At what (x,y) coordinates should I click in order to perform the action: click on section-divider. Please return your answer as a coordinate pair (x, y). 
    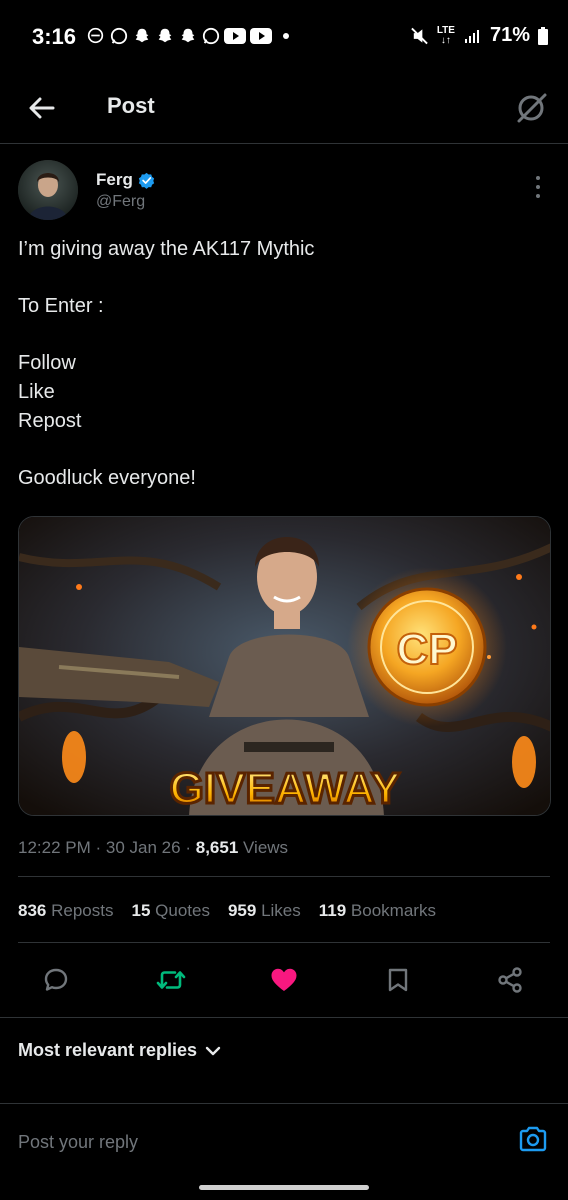
    Looking at the image, I should click on (284, 1017).